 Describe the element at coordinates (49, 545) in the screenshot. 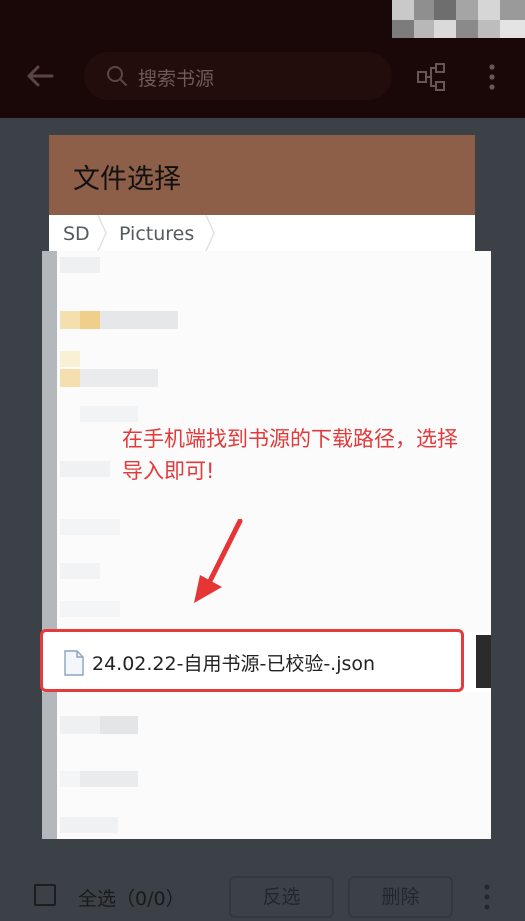

I see `list-scroll-strip` at that location.